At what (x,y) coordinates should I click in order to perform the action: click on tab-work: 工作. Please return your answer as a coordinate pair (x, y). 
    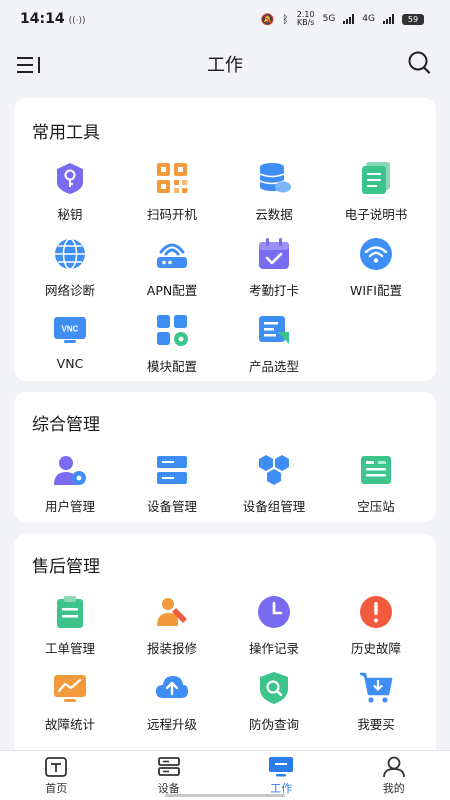
    Looking at the image, I should click on (281, 775).